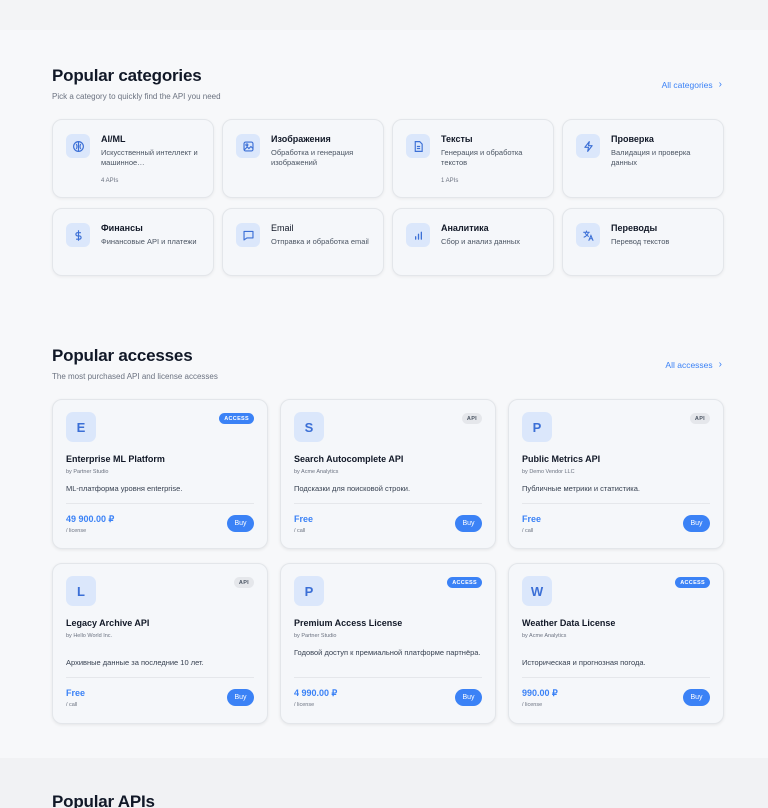 The width and height of the screenshot is (768, 808). What do you see at coordinates (248, 235) in the screenshot?
I see `chat-icon` at bounding box center [248, 235].